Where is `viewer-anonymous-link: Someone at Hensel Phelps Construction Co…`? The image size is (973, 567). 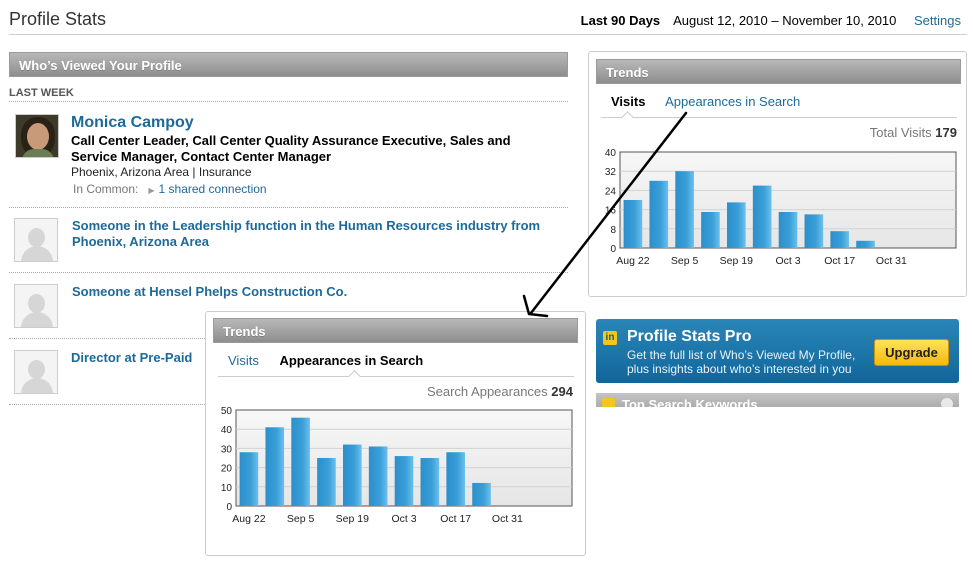 viewer-anonymous-link: Someone at Hensel Phelps Construction Co… is located at coordinates (209, 292).